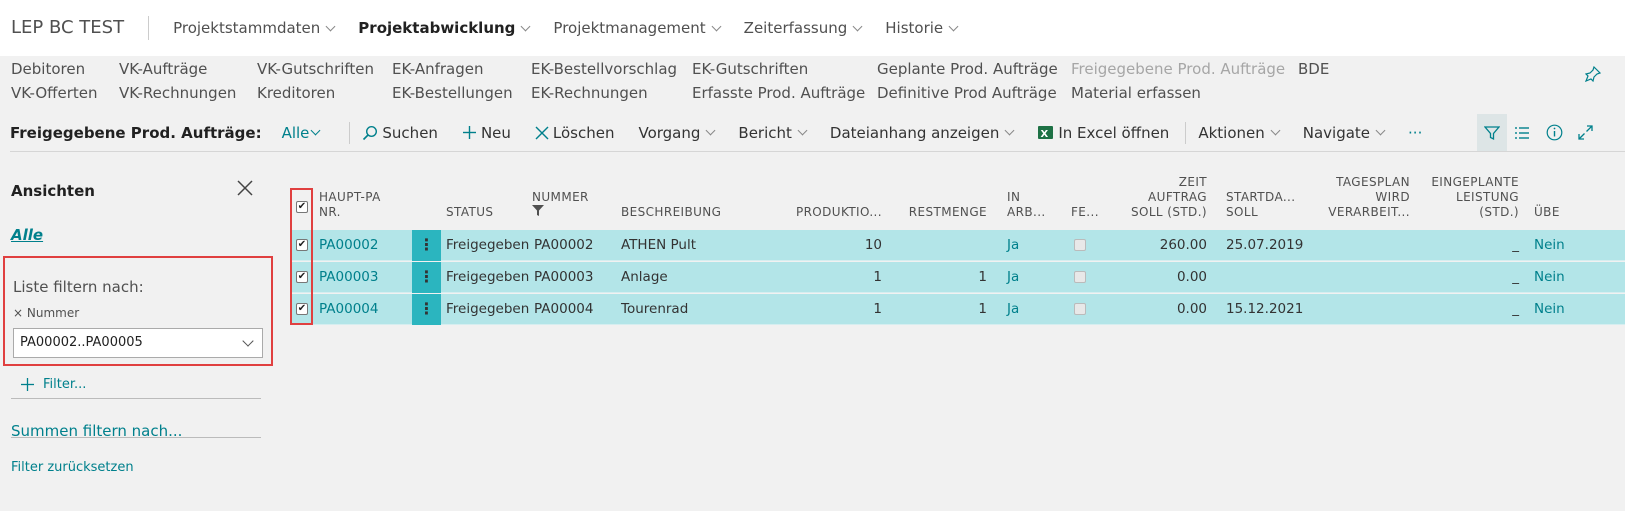  What do you see at coordinates (604, 93) in the screenshot?
I see `link-ek-rechnungen: EK-Rechnungen` at bounding box center [604, 93].